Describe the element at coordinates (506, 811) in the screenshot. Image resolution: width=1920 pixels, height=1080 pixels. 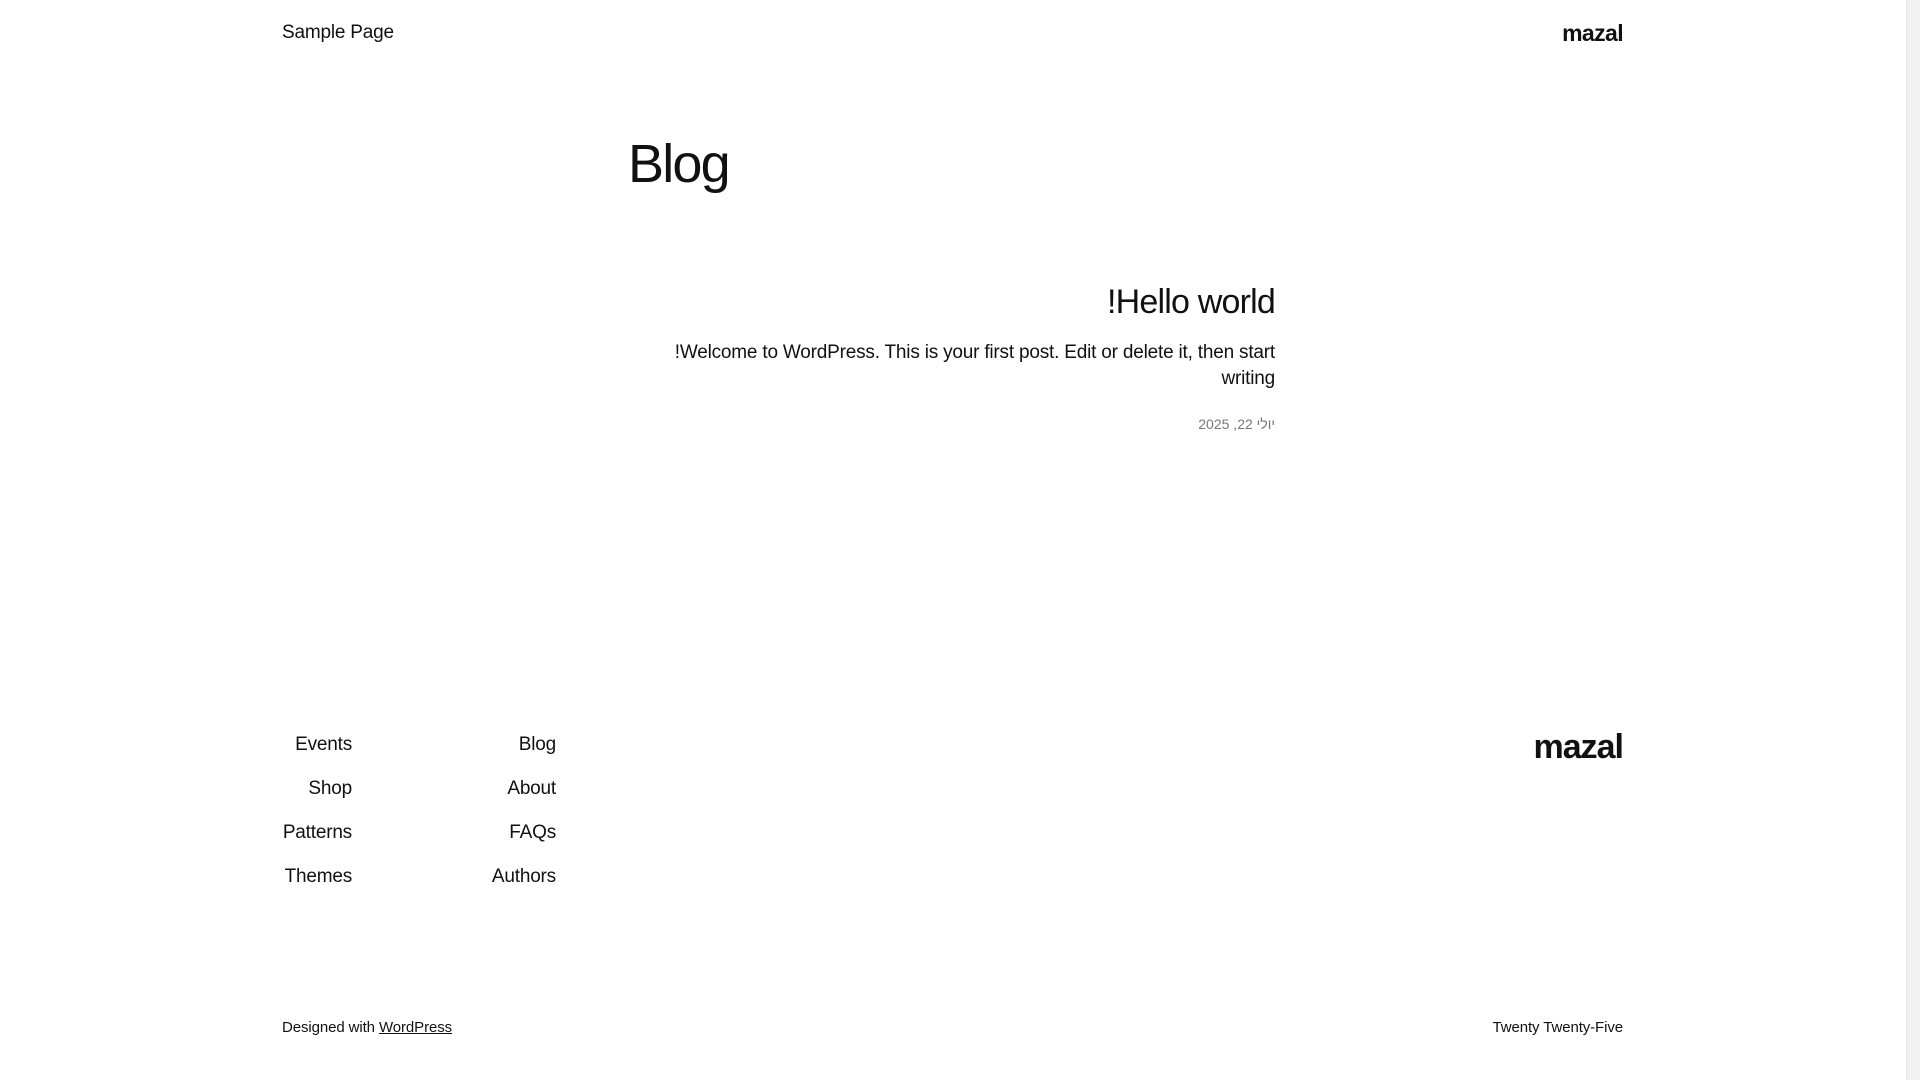
I see `footer-nav-column-primary: Blog About FAQs Authors` at that location.